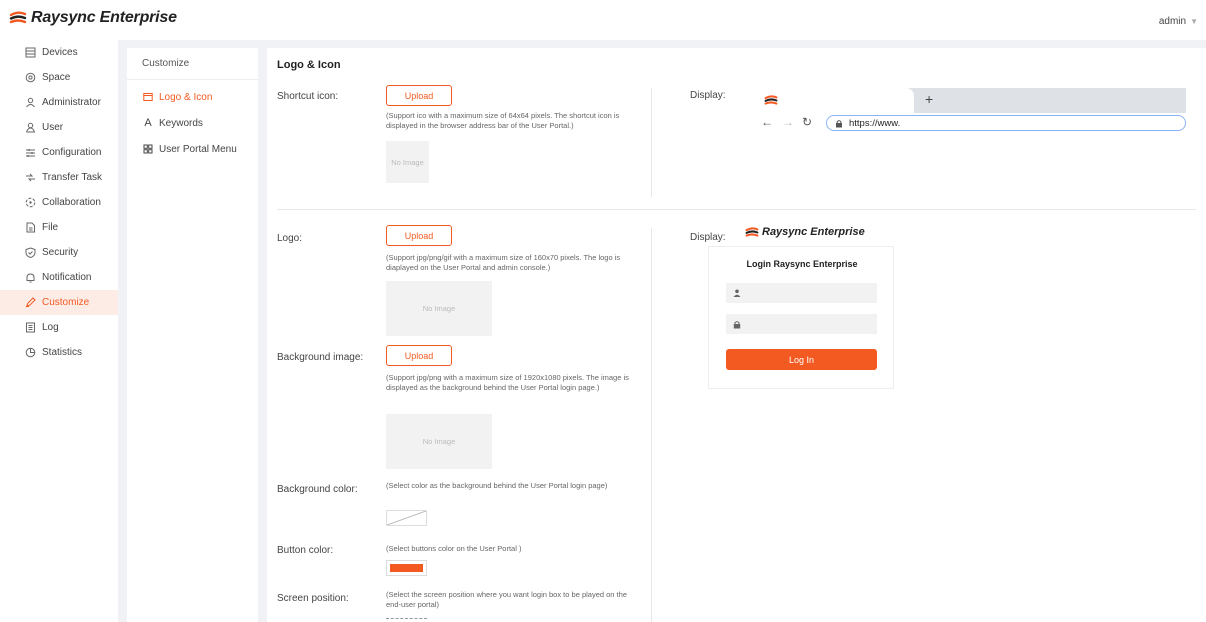  Describe the element at coordinates (50, 327) in the screenshot. I see `sidebar-item-label: Log` at that location.